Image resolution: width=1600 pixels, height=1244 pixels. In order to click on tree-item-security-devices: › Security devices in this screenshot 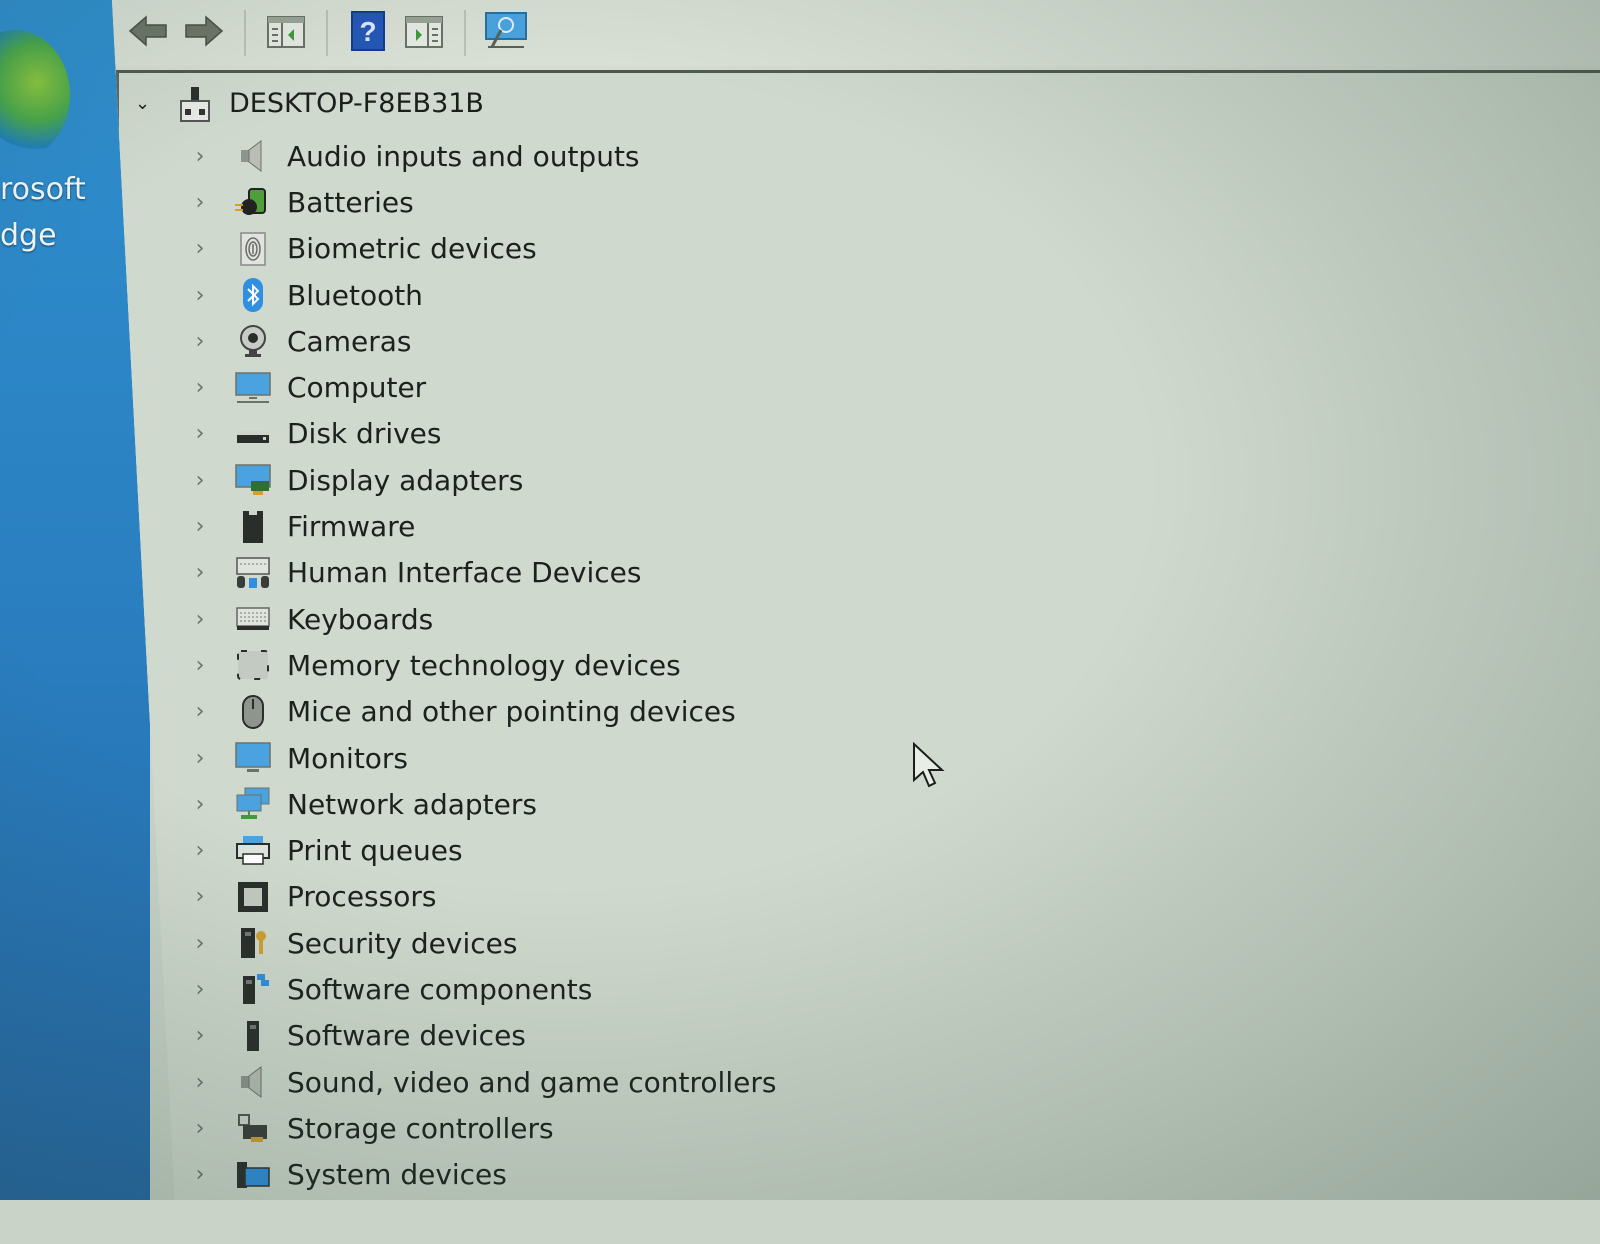, I will do `click(482, 943)`.